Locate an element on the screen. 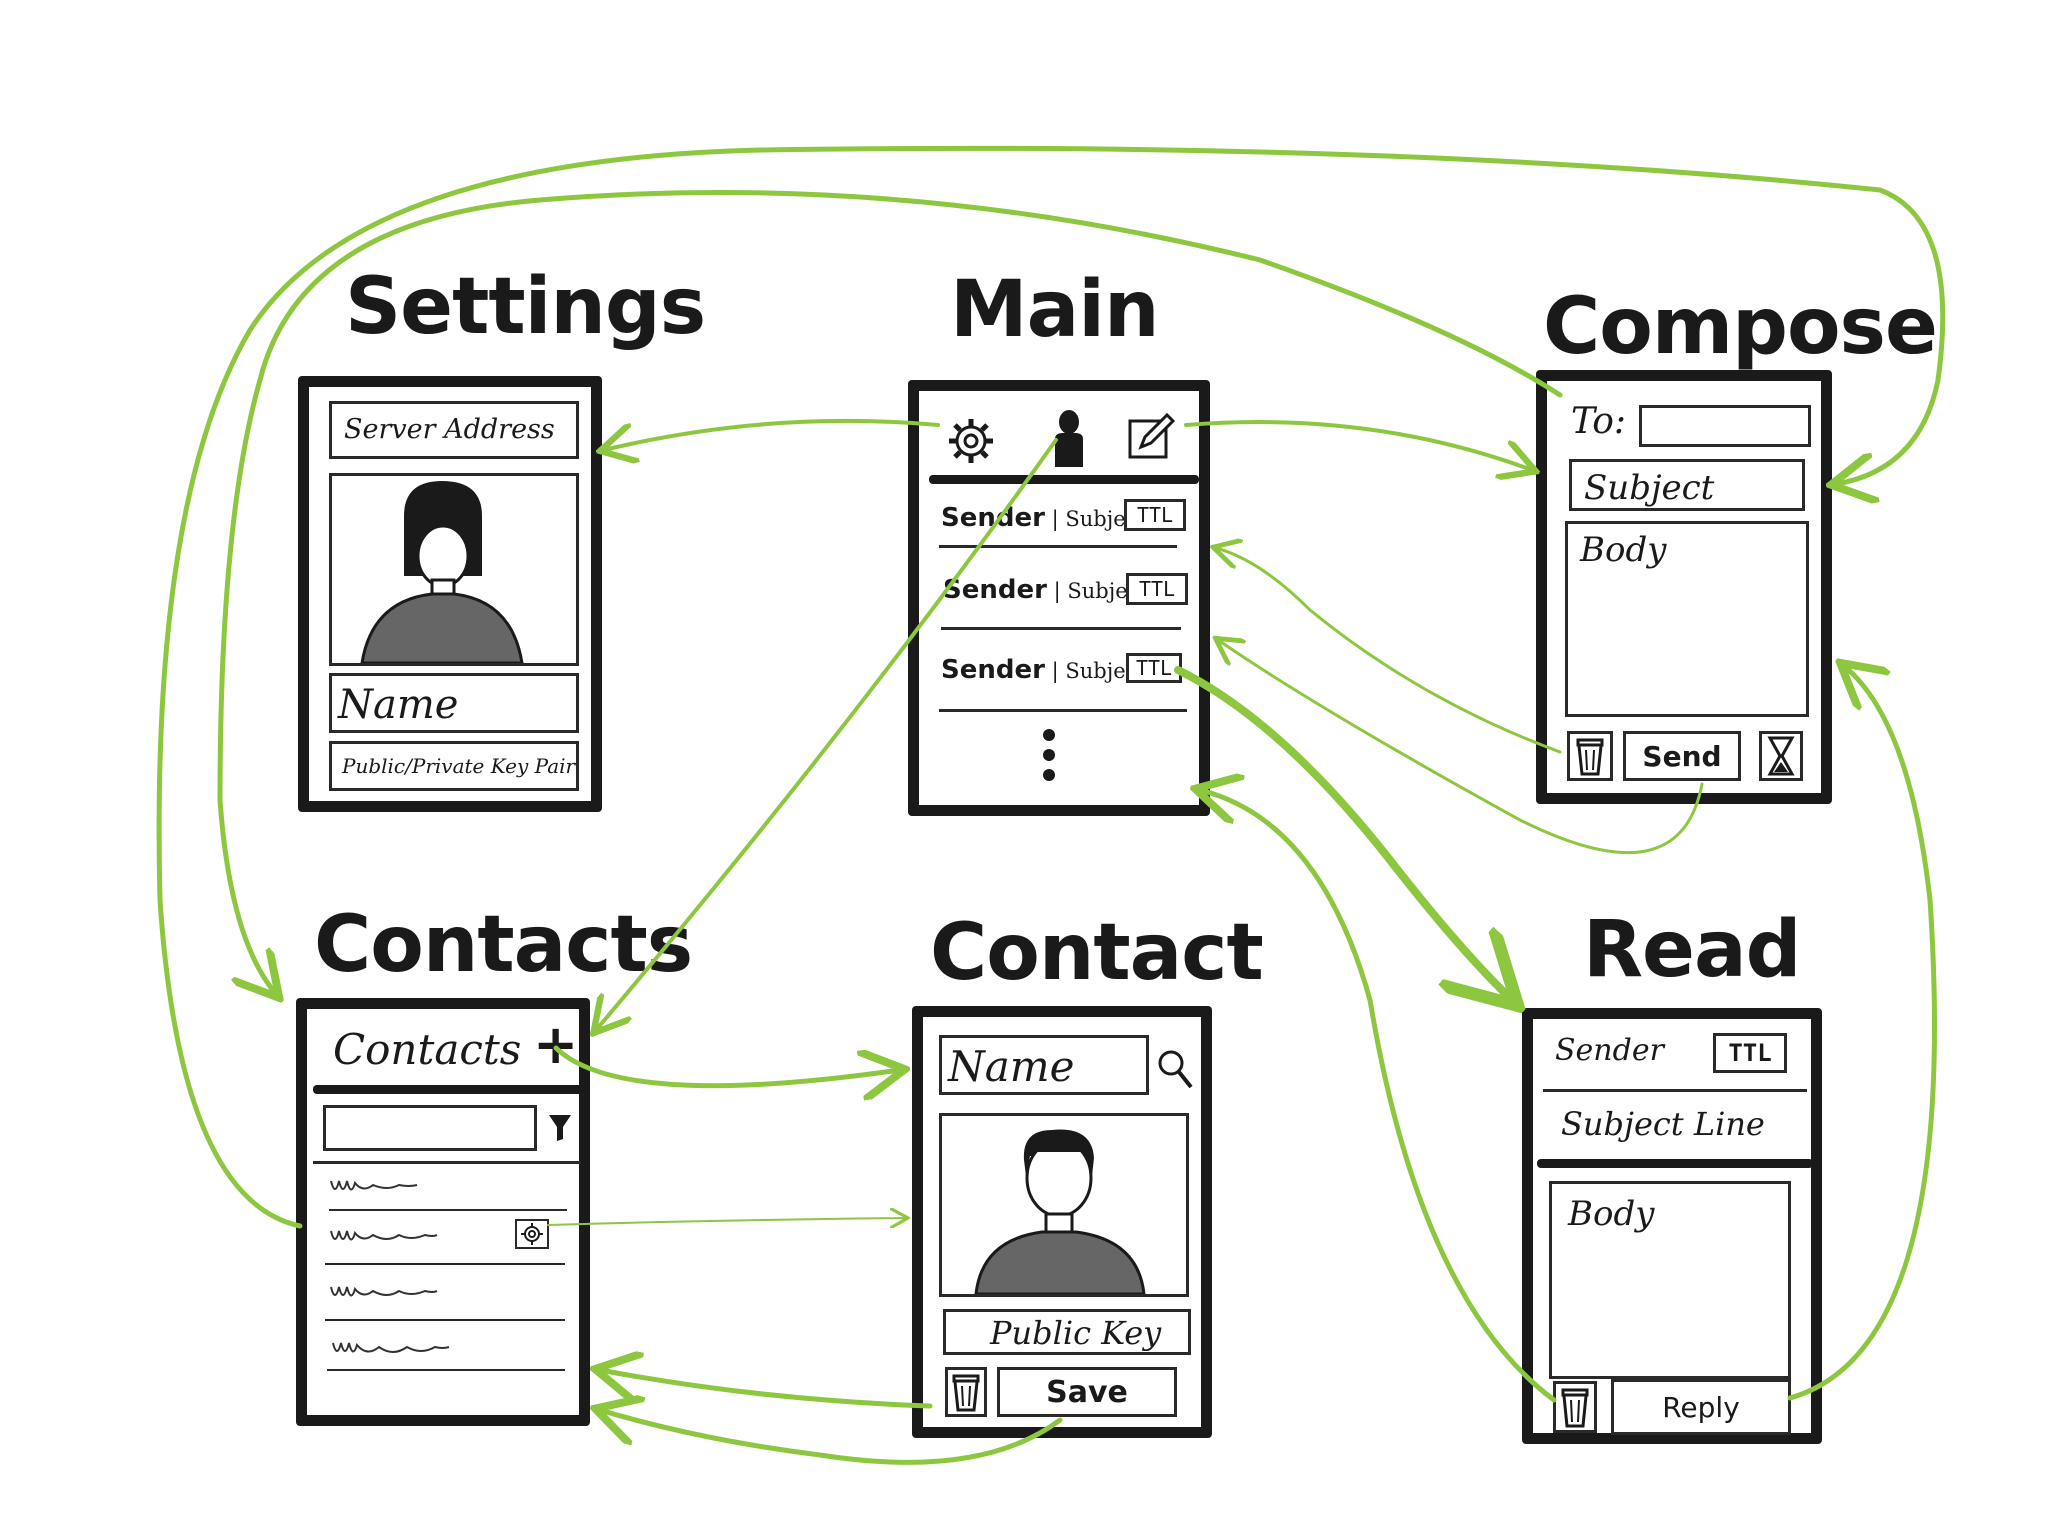  arrow-contacts-to-contact is located at coordinates (726, 1065).